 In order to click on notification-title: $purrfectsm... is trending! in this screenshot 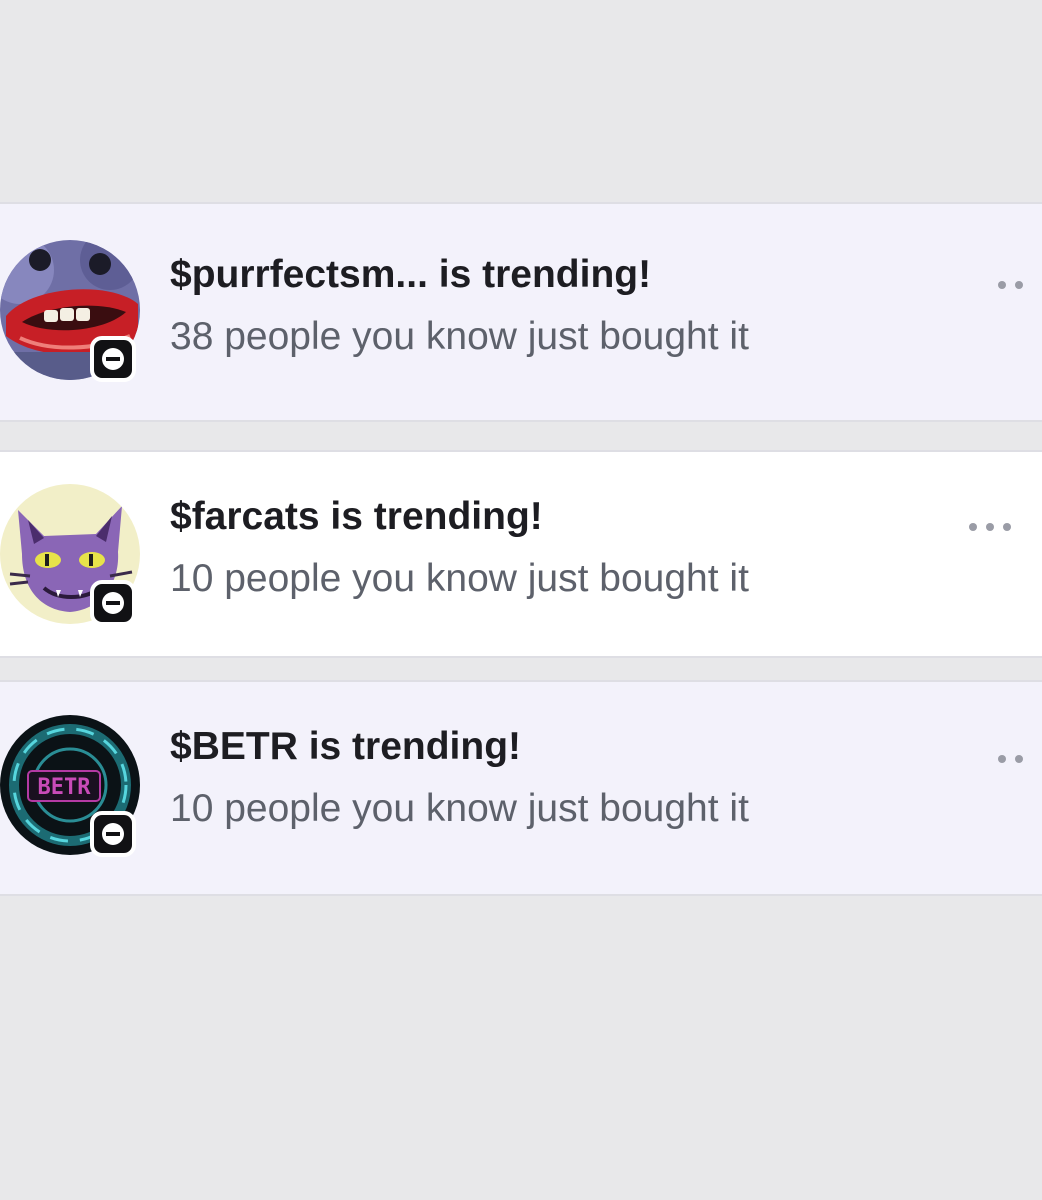, I will do `click(411, 274)`.